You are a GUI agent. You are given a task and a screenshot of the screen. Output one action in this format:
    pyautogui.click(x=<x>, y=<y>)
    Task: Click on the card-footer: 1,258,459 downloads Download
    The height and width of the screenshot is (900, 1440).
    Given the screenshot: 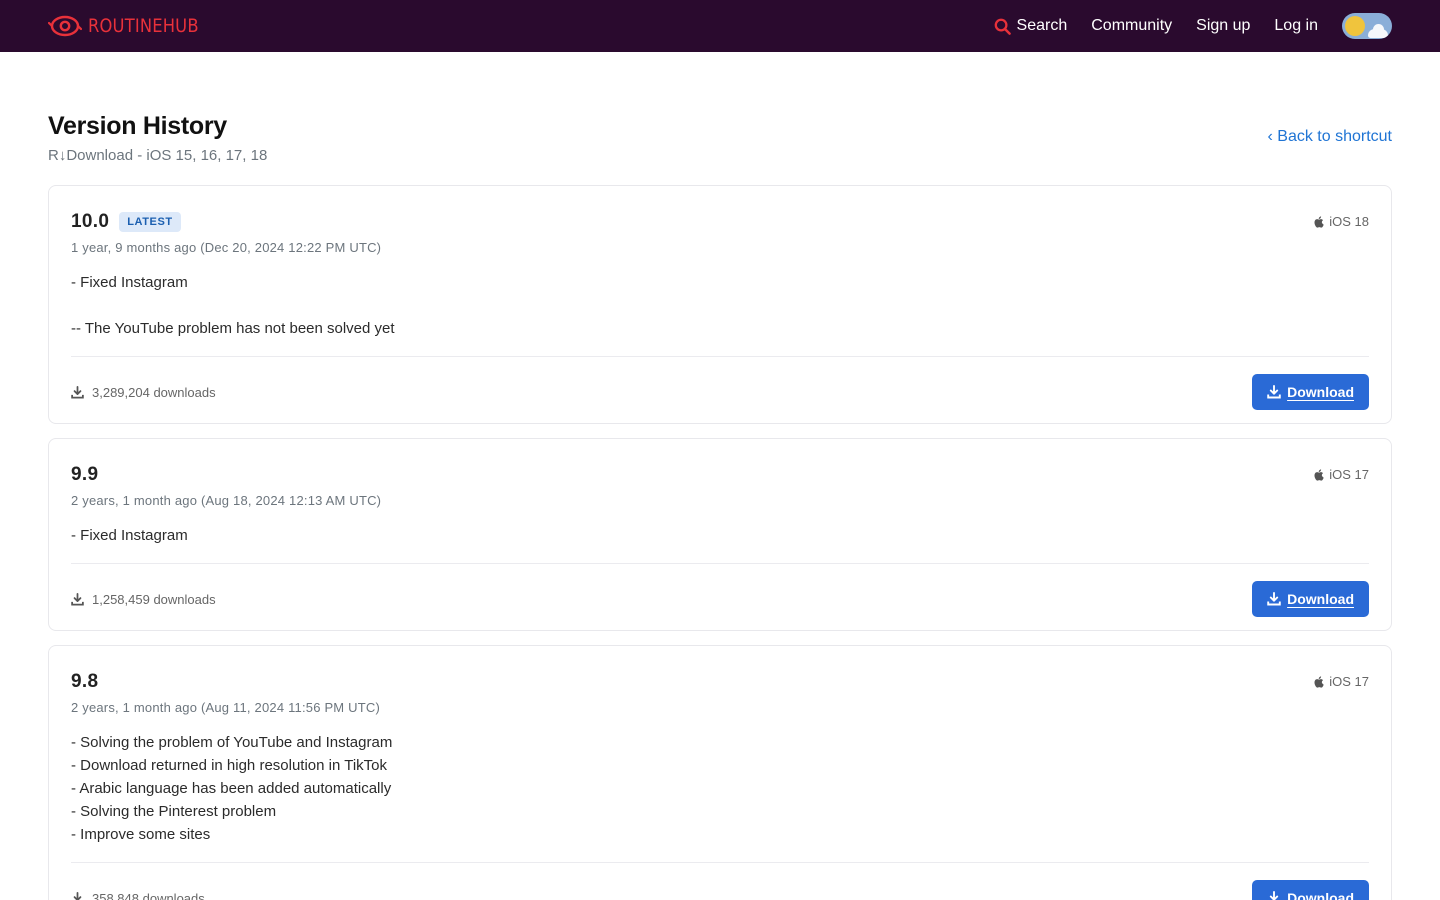 What is the action you would take?
    pyautogui.click(x=720, y=599)
    